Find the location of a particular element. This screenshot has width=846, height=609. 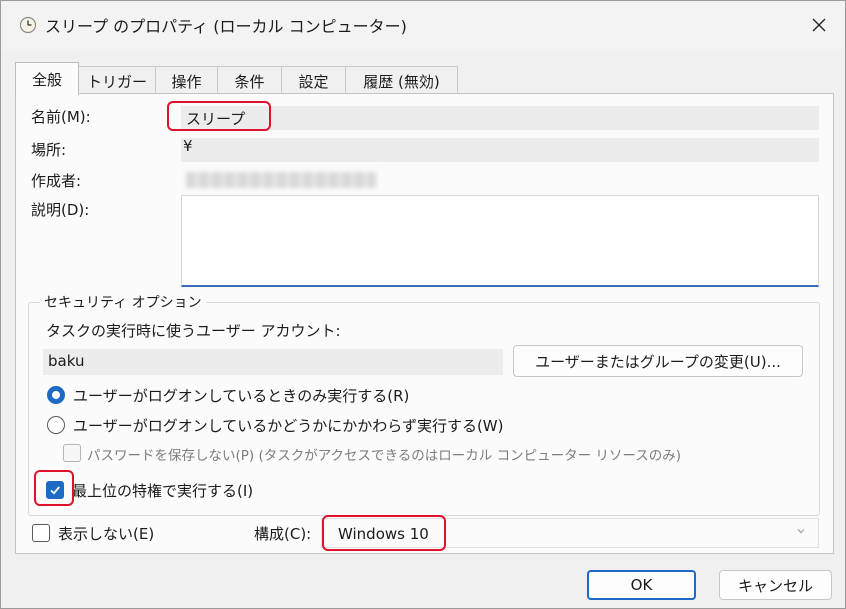

tab-actions: 操作 is located at coordinates (186, 80).